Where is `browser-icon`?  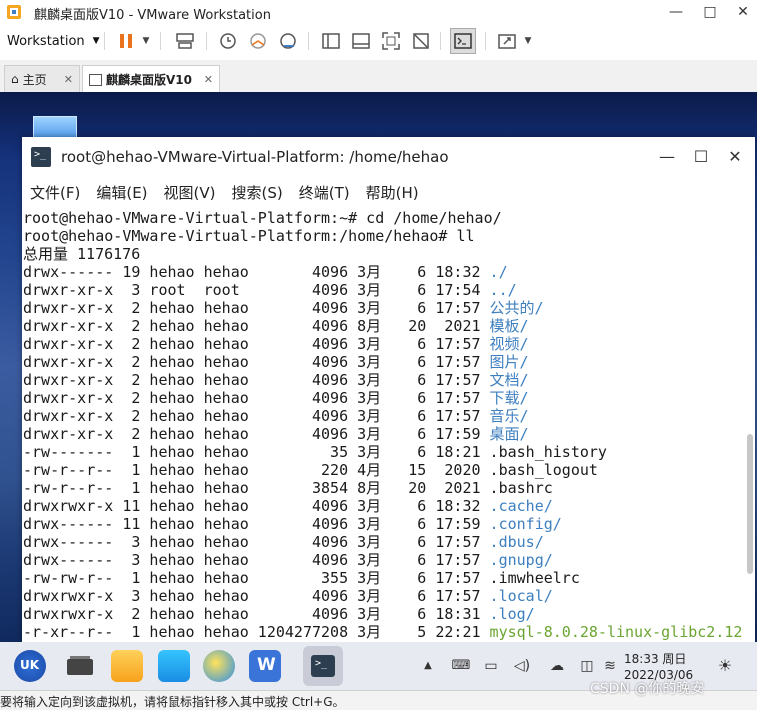 browser-icon is located at coordinates (219, 666).